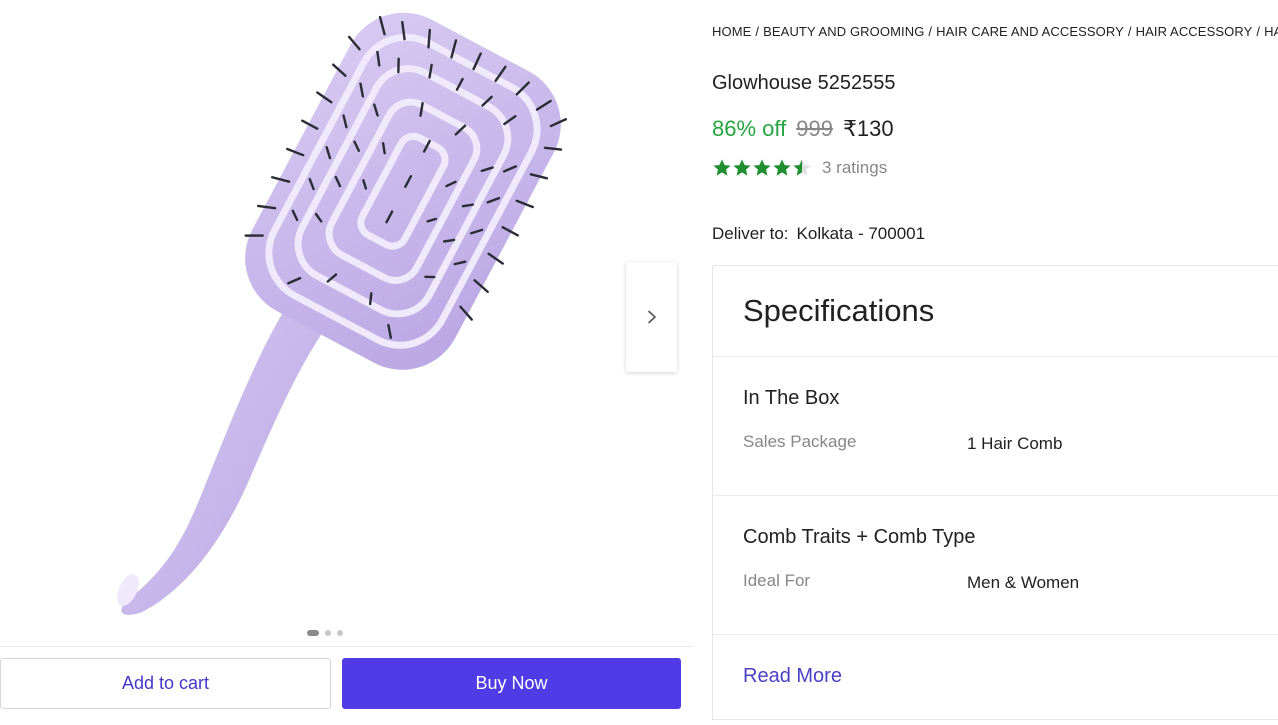  I want to click on star-rating, so click(762, 168).